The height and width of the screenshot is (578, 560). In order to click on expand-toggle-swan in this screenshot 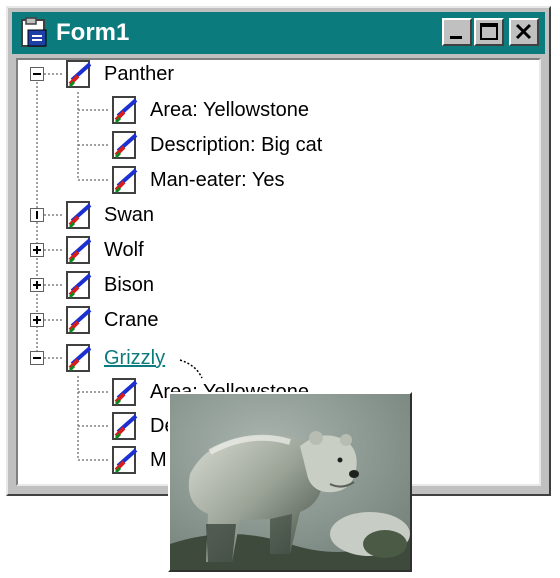, I will do `click(37, 215)`.